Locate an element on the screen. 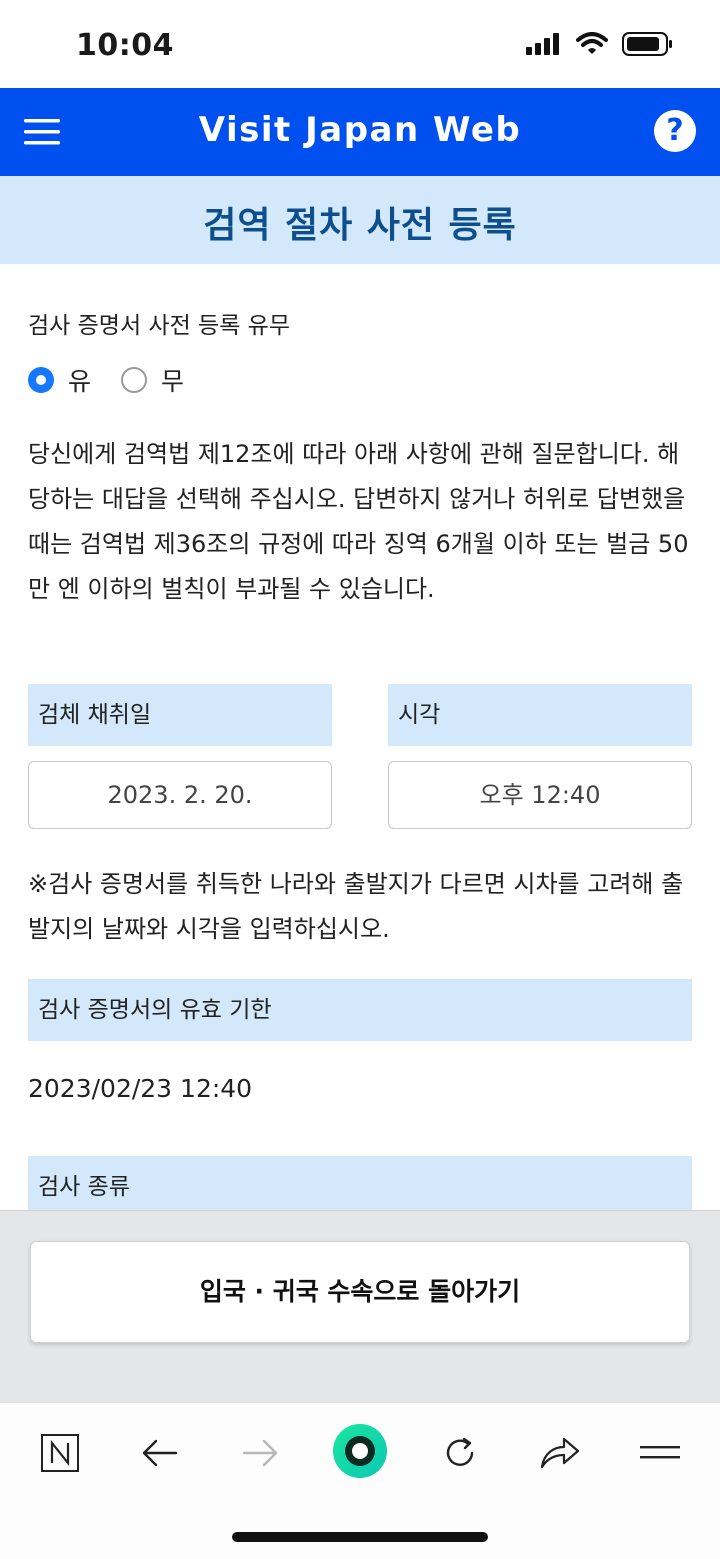 Image resolution: width=720 pixels, height=1559 pixels. bottom-panel: 입국 · 귀국 수속으로 돌아가기 is located at coordinates (360, 1306).